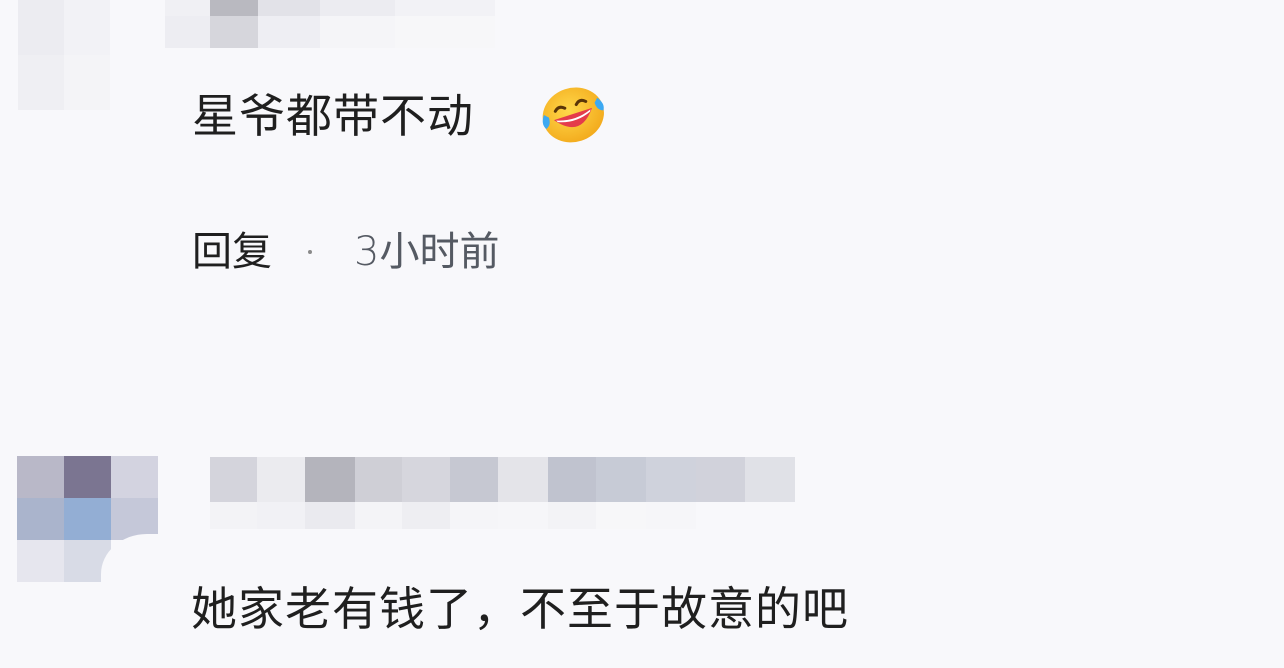 Image resolution: width=1284 pixels, height=668 pixels. I want to click on comment-body: 她家老有钱了，不至于故意的吧, so click(520, 609).